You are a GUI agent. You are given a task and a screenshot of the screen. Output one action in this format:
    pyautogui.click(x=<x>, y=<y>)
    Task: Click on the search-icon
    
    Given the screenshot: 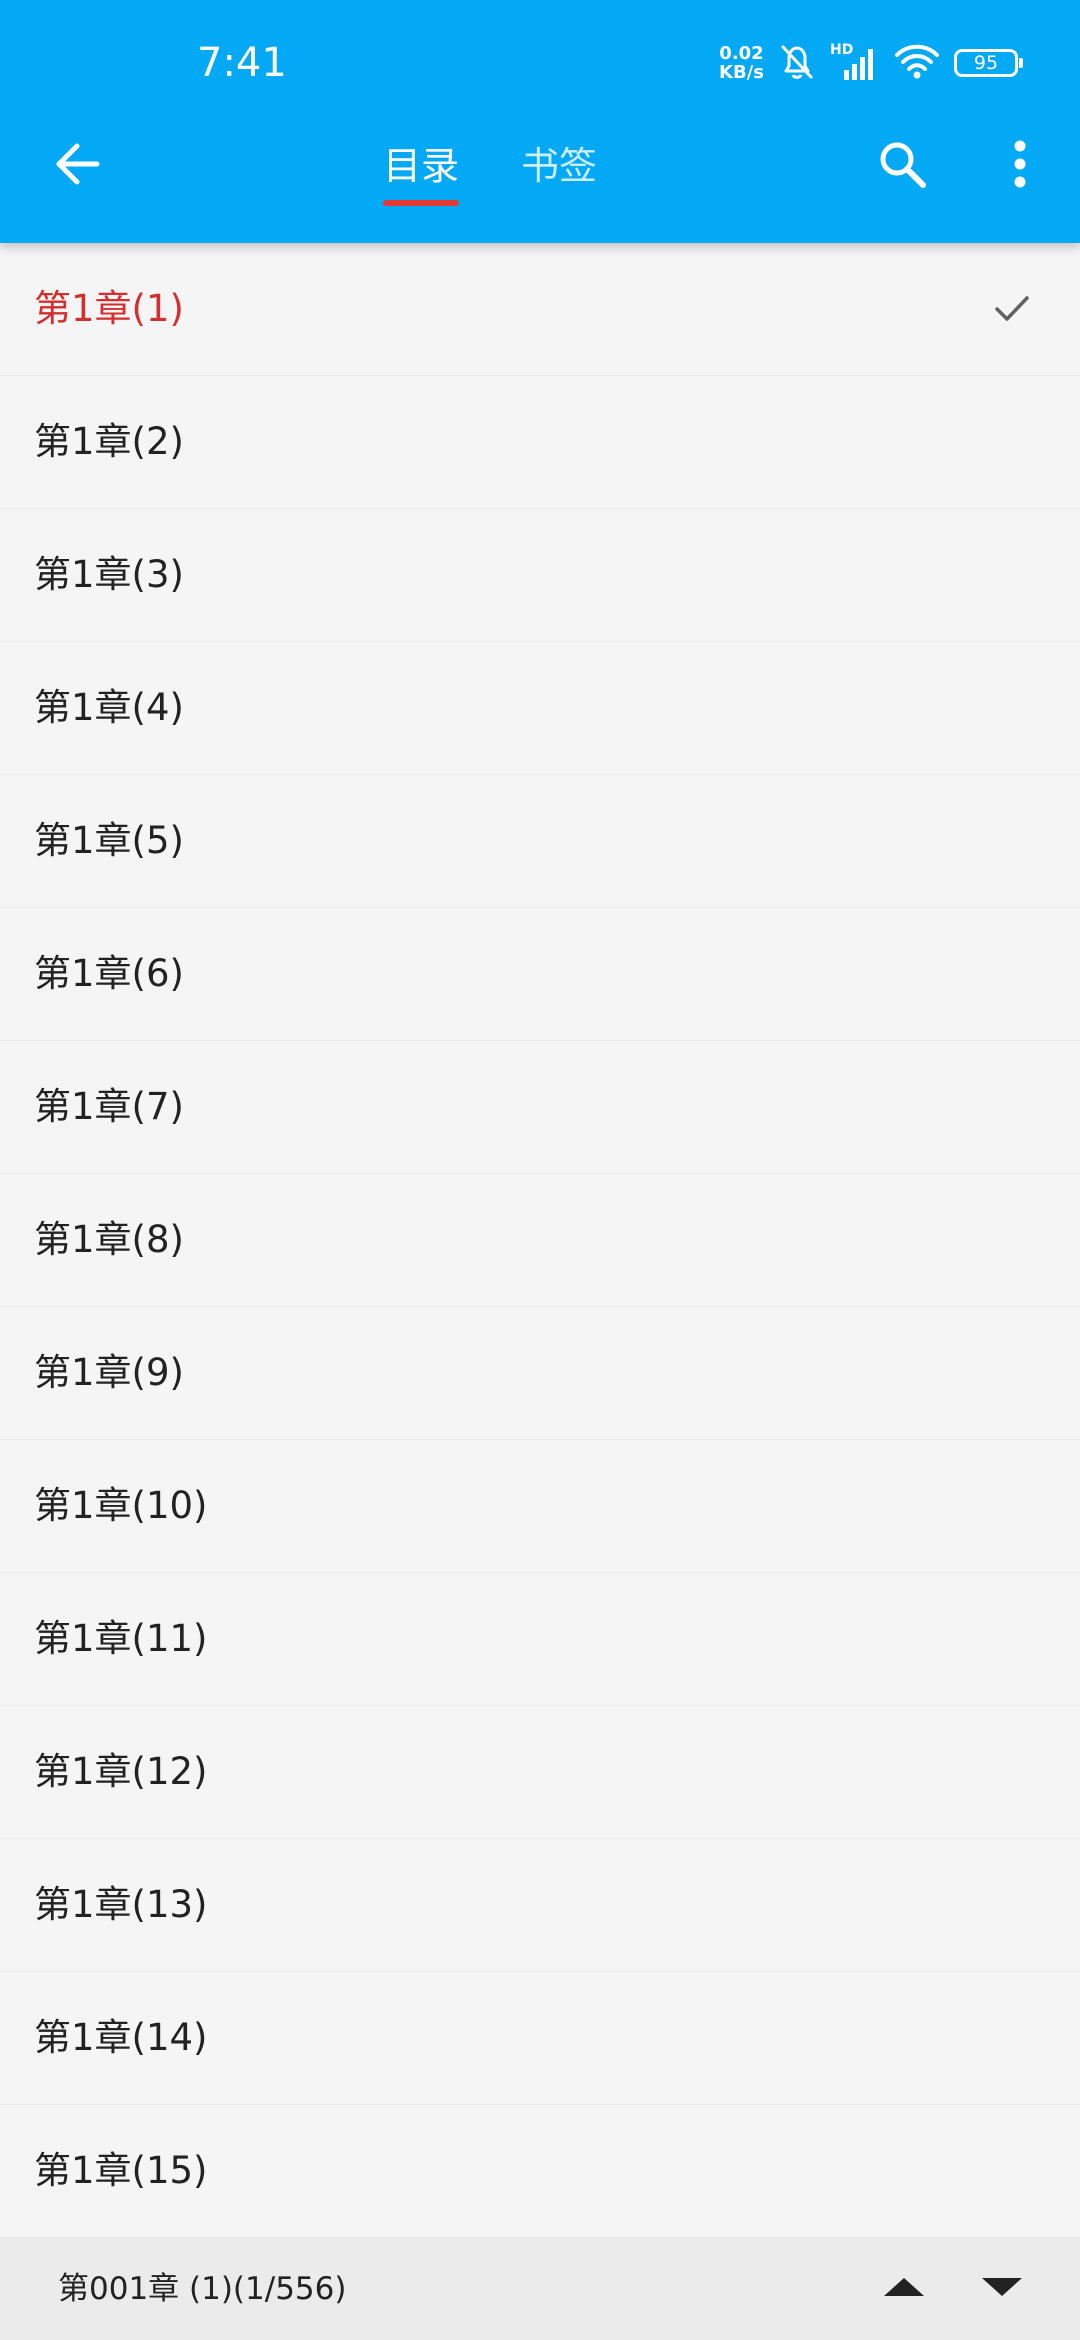 What is the action you would take?
    pyautogui.click(x=902, y=166)
    